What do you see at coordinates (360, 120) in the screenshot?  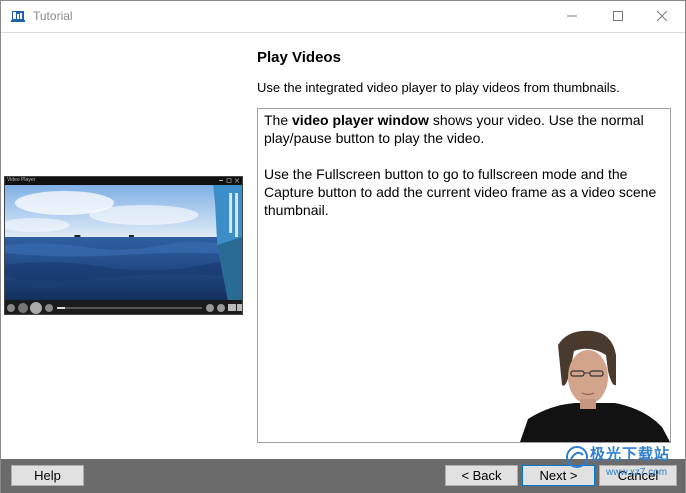 I see `description-bold-text: video player window` at bounding box center [360, 120].